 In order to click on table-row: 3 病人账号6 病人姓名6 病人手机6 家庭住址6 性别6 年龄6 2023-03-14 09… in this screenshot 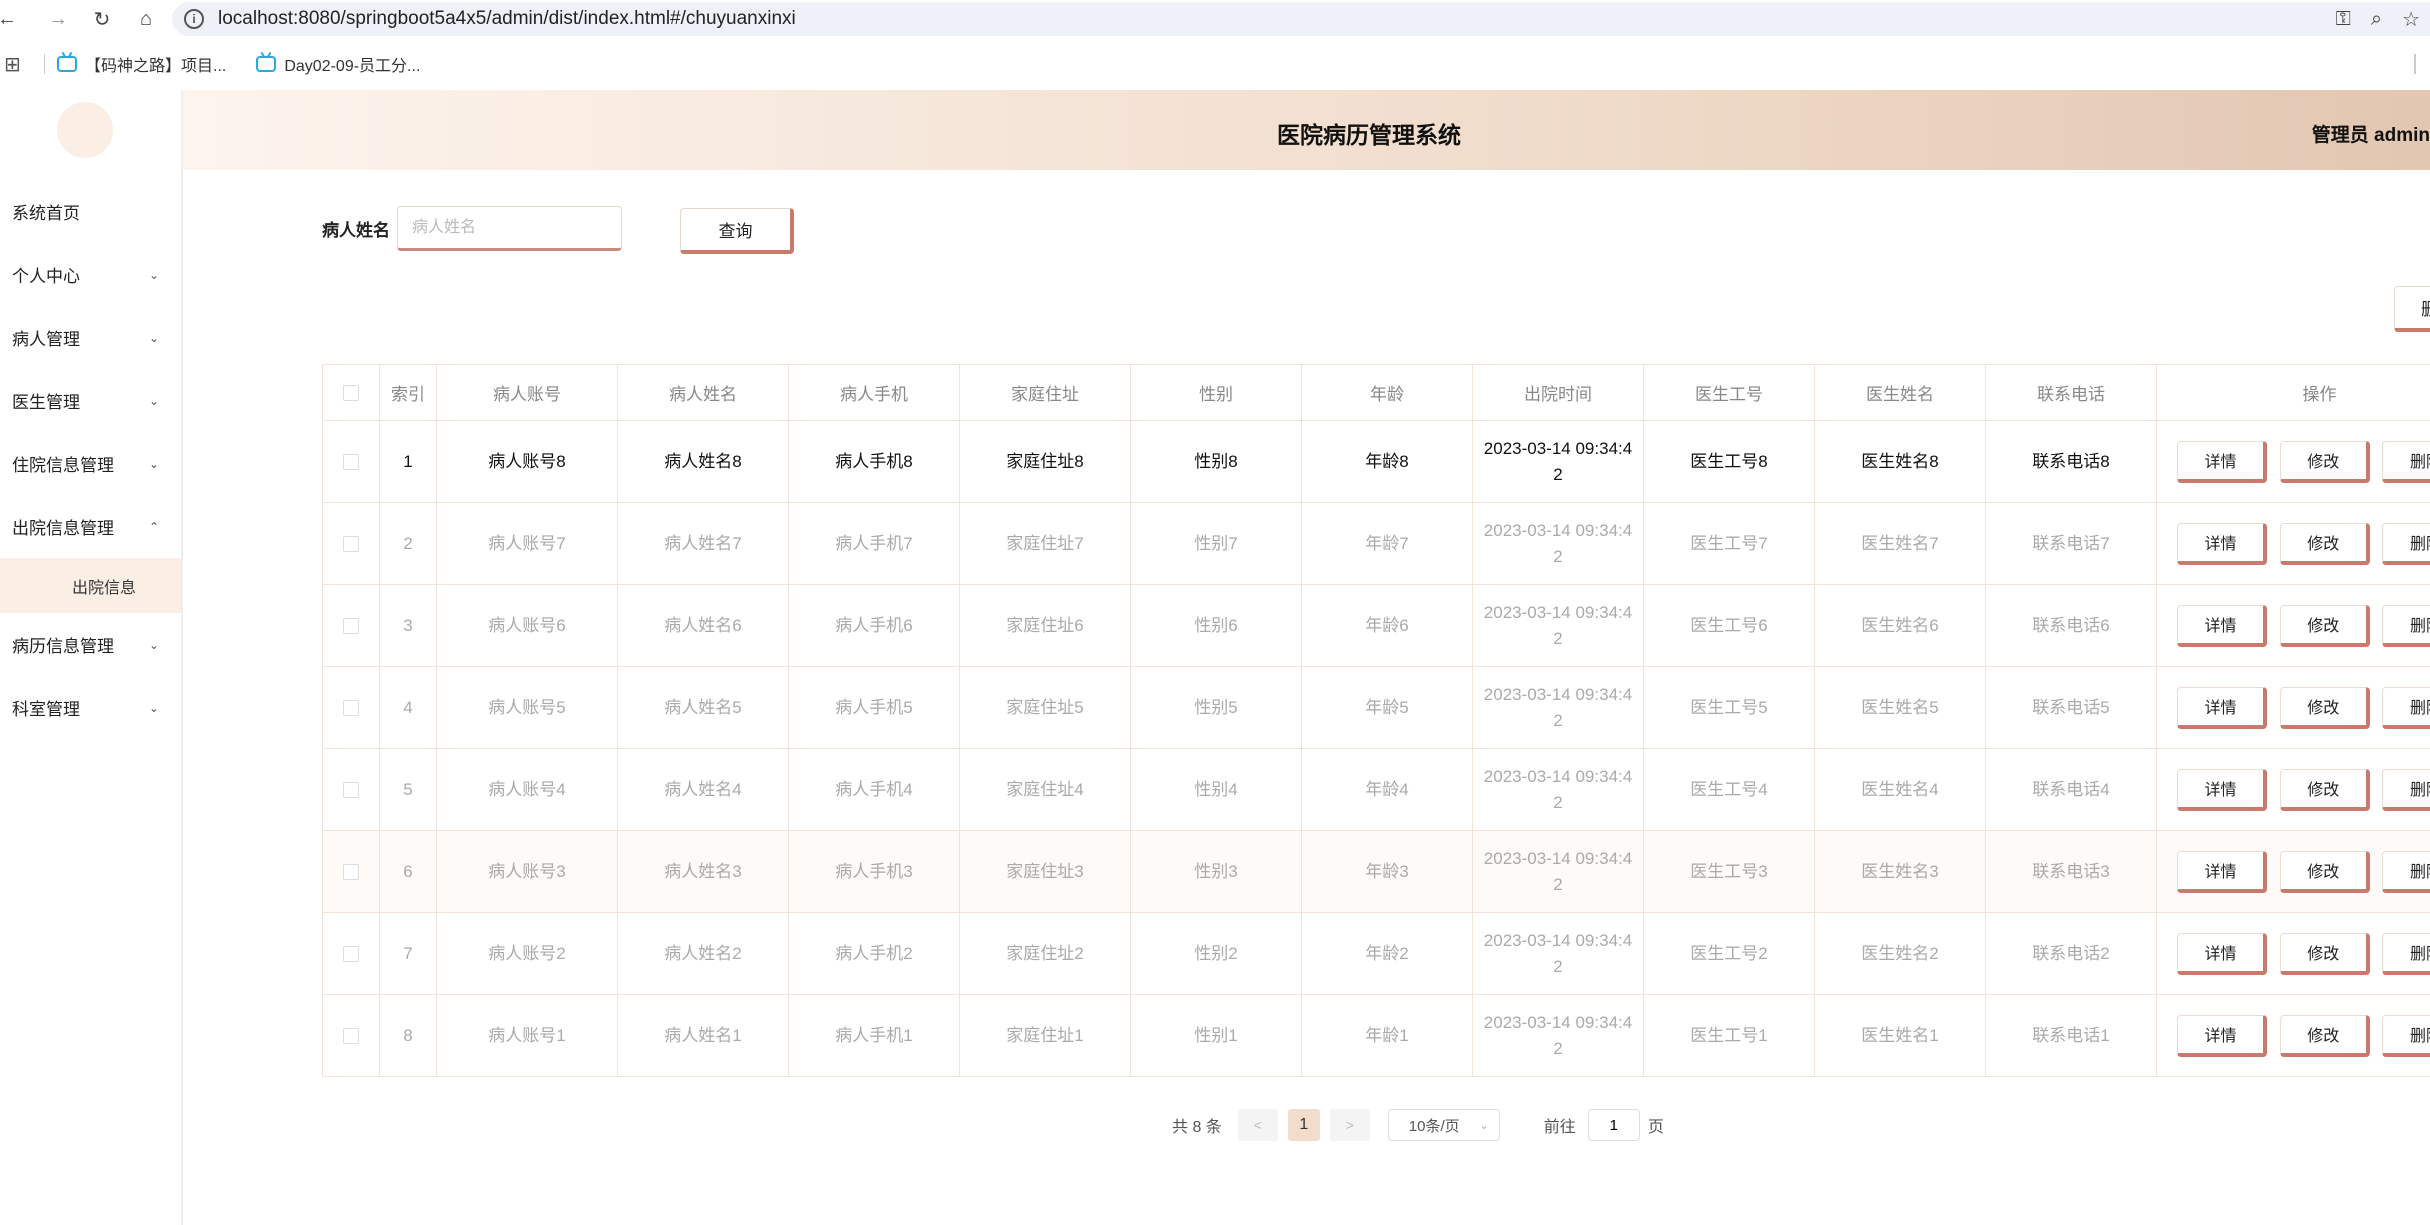, I will do `click(1376, 625)`.